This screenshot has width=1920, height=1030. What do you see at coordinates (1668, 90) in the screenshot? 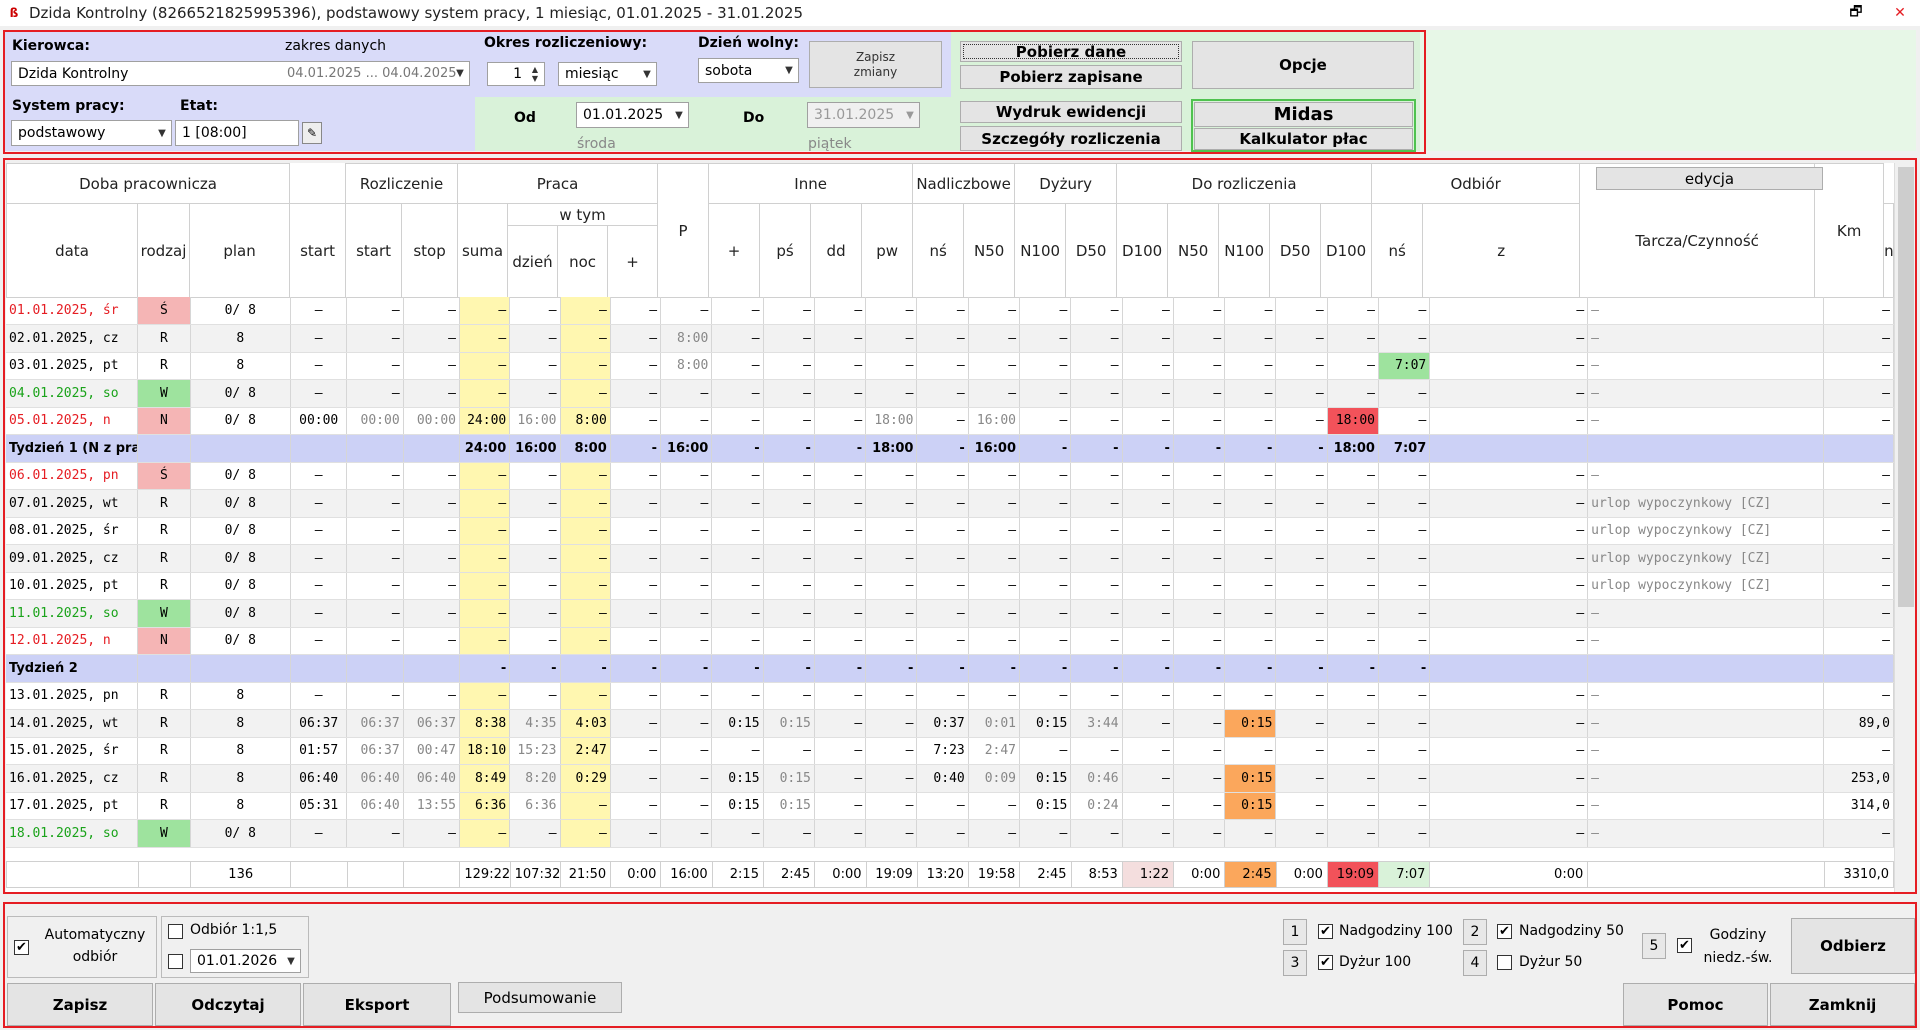
I see `empty-panel` at bounding box center [1668, 90].